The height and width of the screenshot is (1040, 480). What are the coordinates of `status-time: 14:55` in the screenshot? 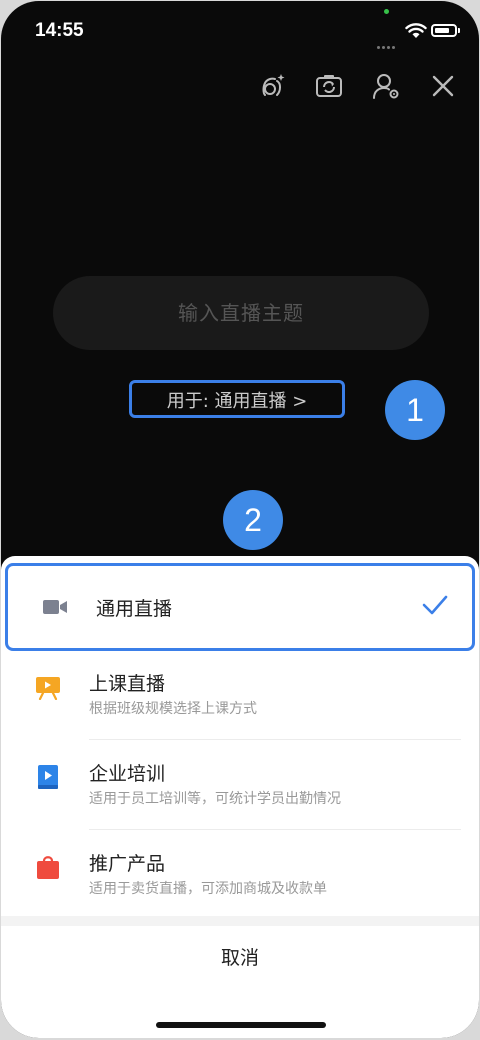 It's located at (59, 30).